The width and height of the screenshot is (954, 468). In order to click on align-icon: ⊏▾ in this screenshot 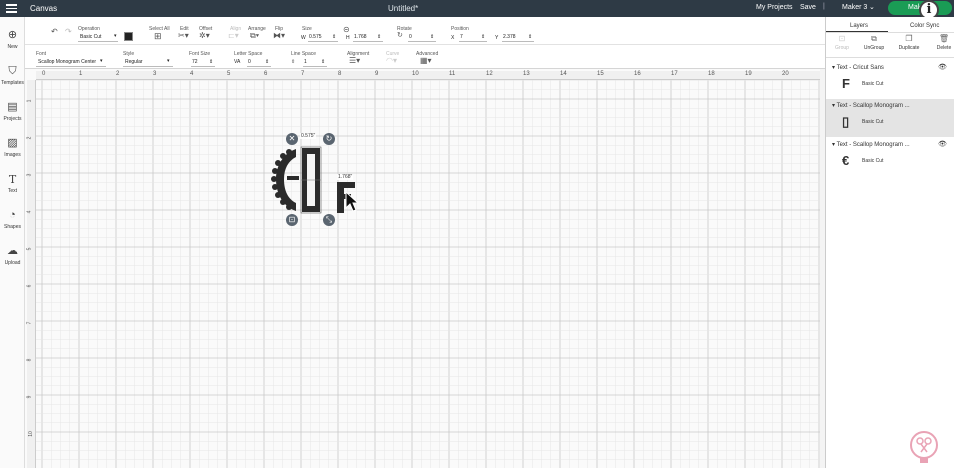, I will do `click(233, 35)`.